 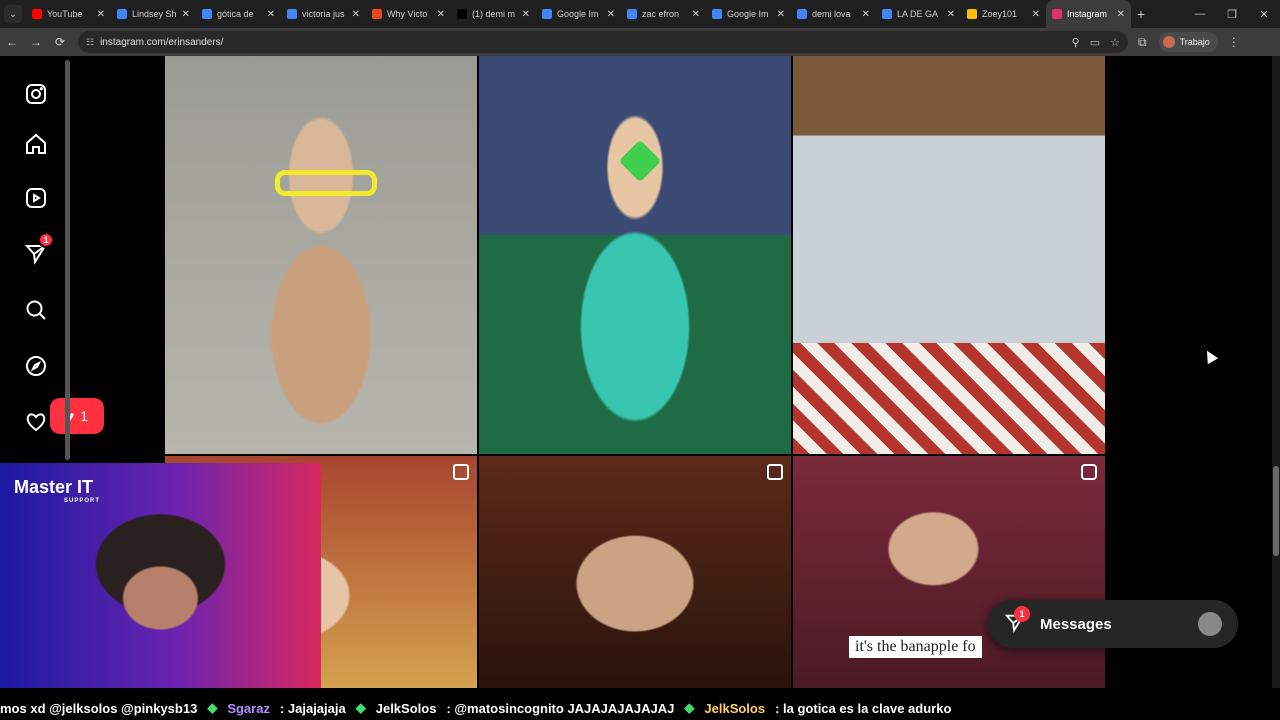 What do you see at coordinates (82, 501) in the screenshot?
I see `brand-subtitle: SUPPORT` at bounding box center [82, 501].